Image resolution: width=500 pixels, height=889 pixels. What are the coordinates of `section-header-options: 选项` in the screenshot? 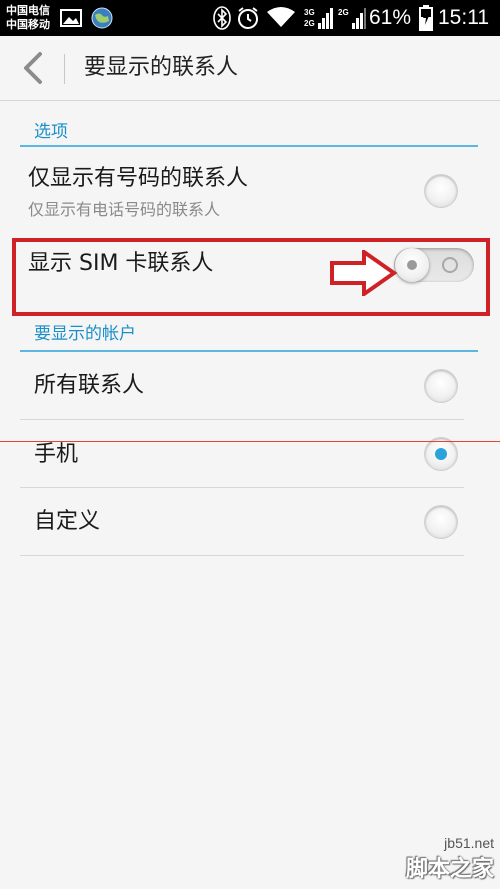 It's located at (51, 132).